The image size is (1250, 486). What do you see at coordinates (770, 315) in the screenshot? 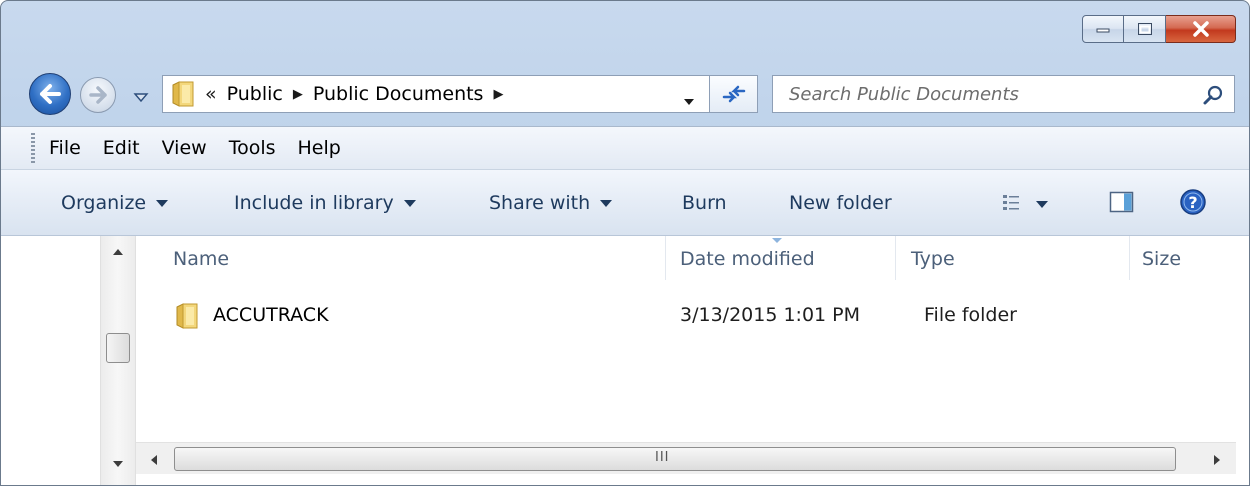
I see `file-date-modified: 3/13/2015 1:01 PM` at bounding box center [770, 315].